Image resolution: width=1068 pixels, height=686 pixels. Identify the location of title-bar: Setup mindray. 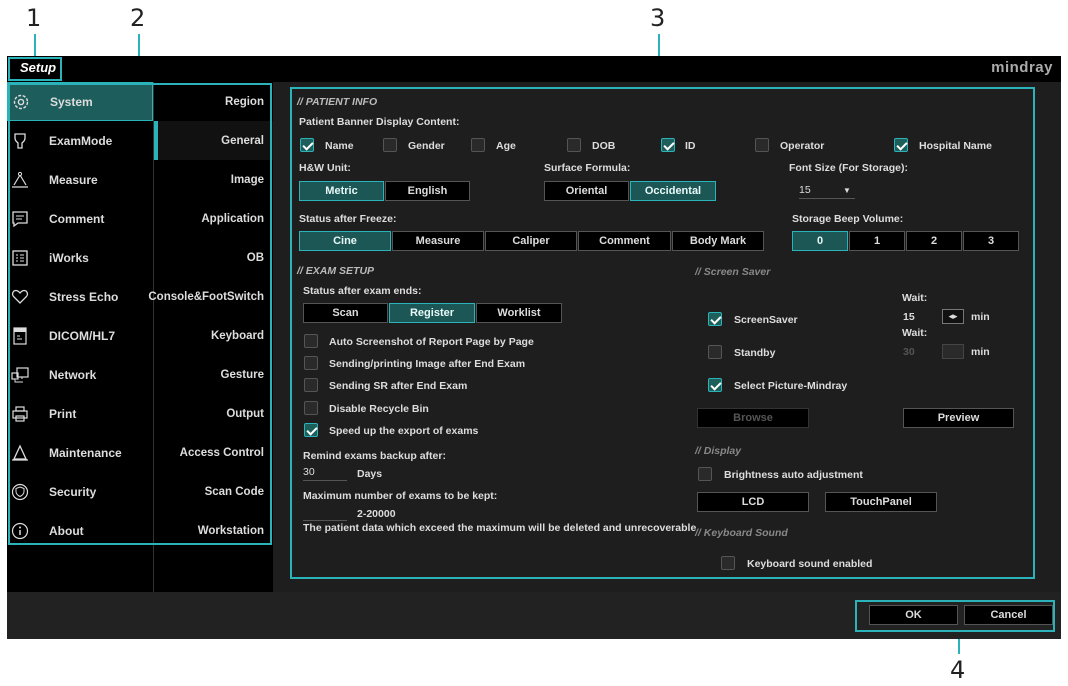
(534, 69).